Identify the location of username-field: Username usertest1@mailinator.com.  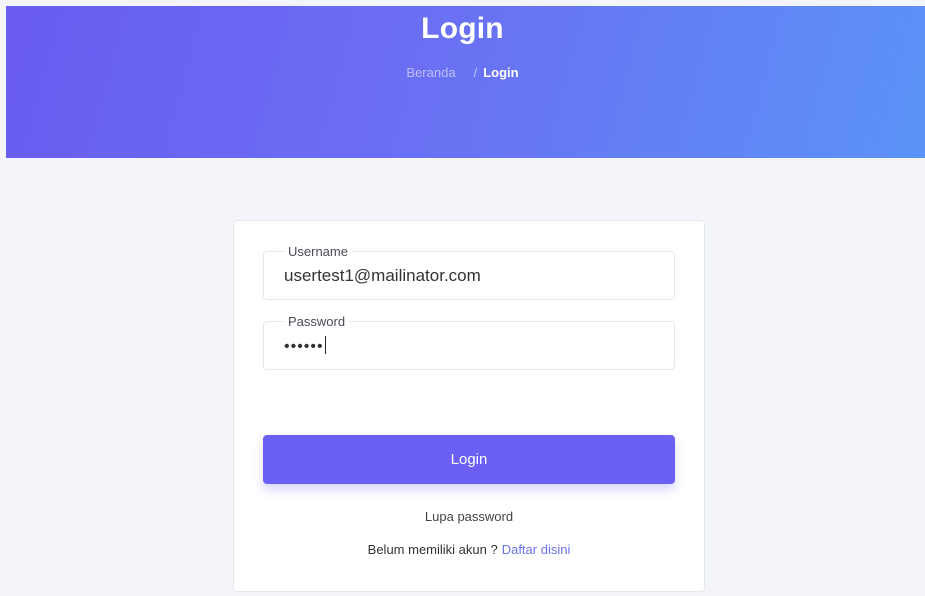
(469, 272).